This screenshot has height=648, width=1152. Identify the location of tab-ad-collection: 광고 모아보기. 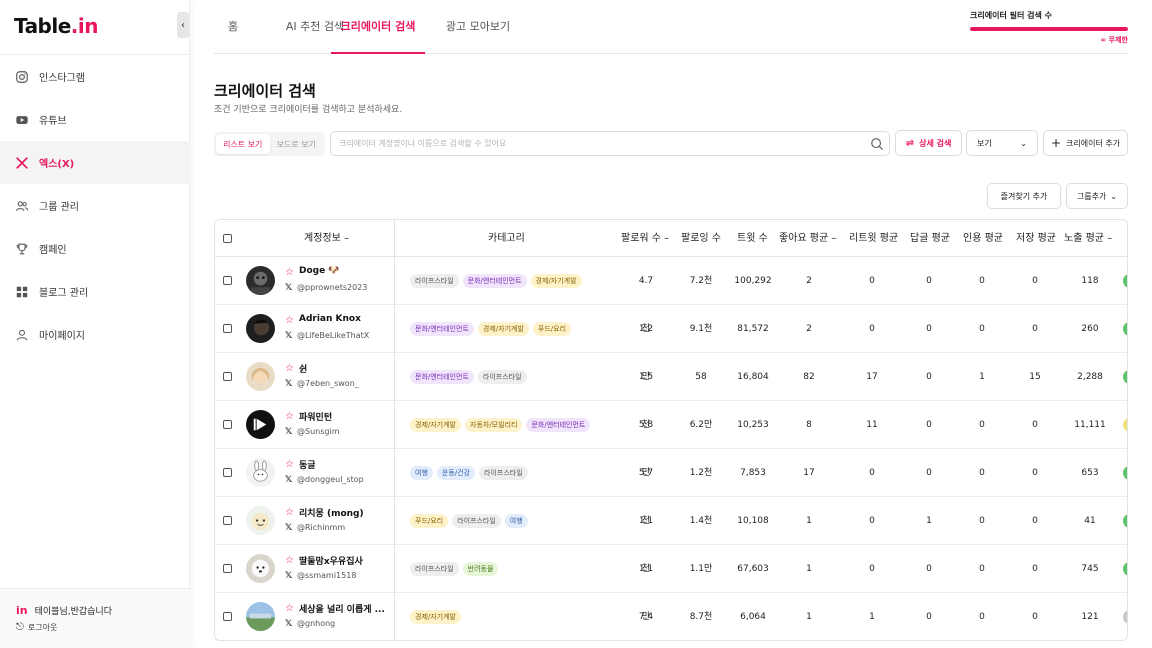
(478, 27).